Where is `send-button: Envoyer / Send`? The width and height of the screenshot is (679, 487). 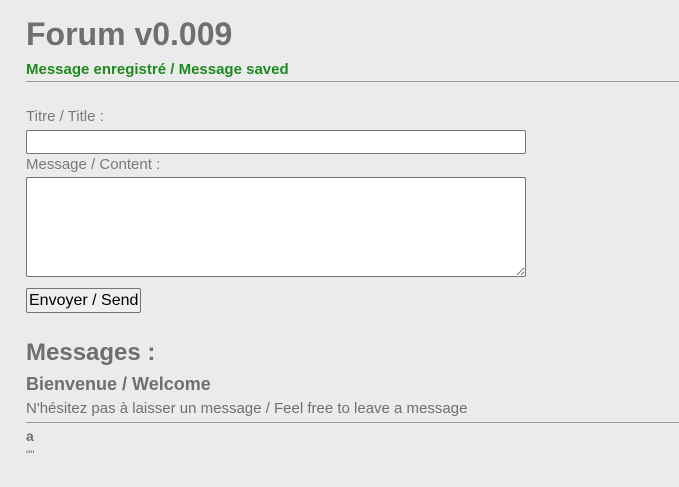 send-button: Envoyer / Send is located at coordinates (84, 300).